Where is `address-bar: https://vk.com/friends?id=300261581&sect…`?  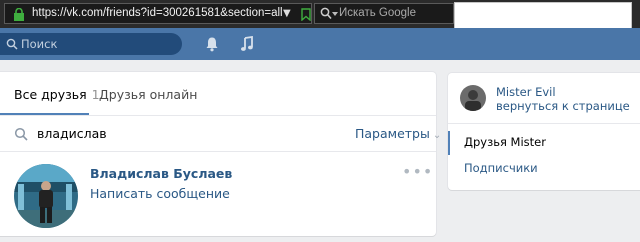 address-bar: https://vk.com/friends?id=300261581&sect… is located at coordinates (158, 13).